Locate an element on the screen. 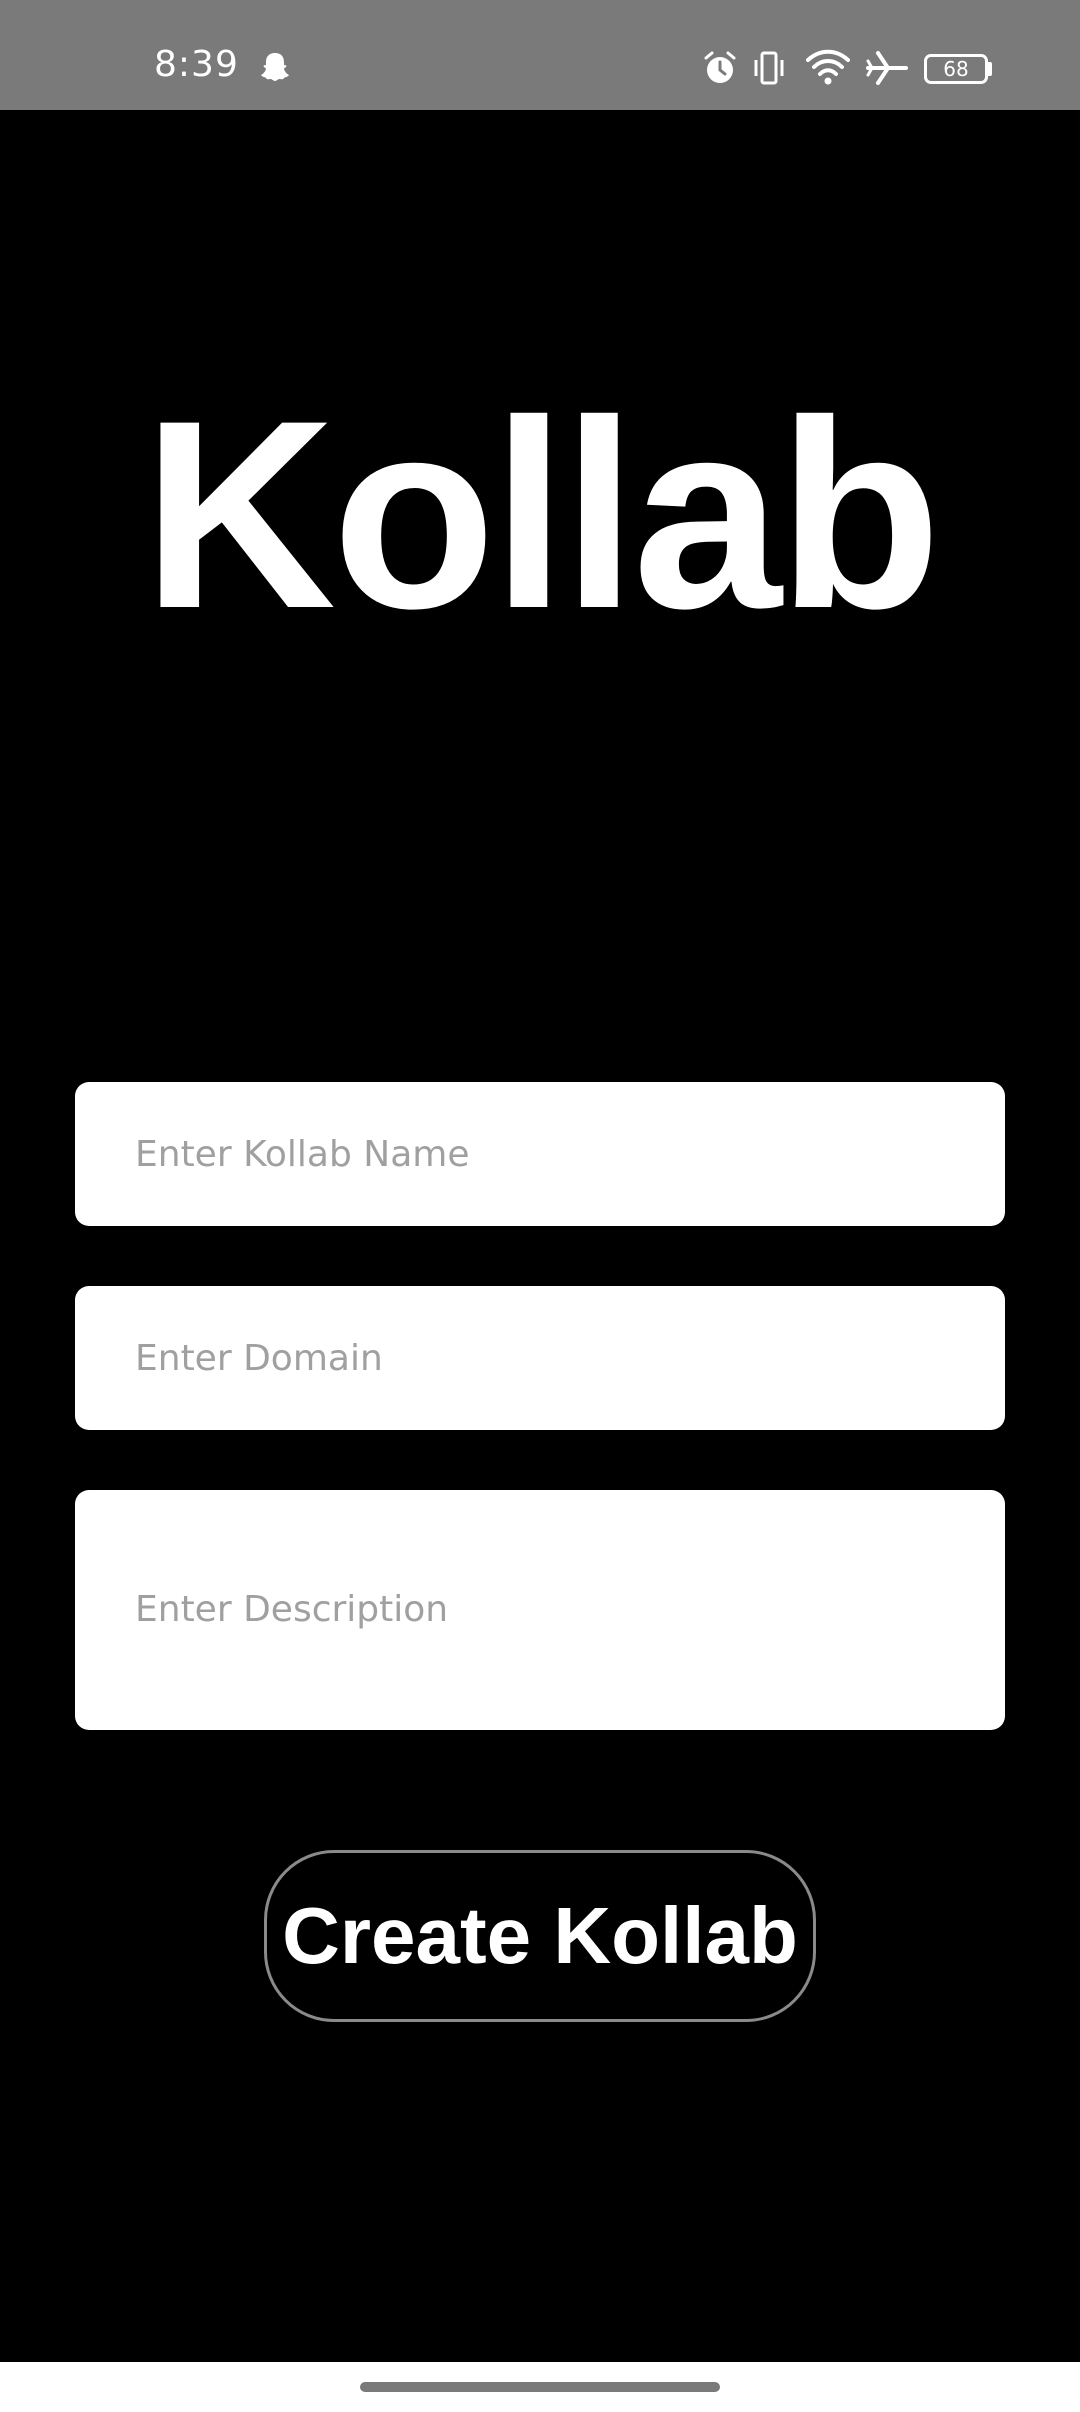 The width and height of the screenshot is (1080, 2412). battery-icon: 68 is located at coordinates (956, 69).